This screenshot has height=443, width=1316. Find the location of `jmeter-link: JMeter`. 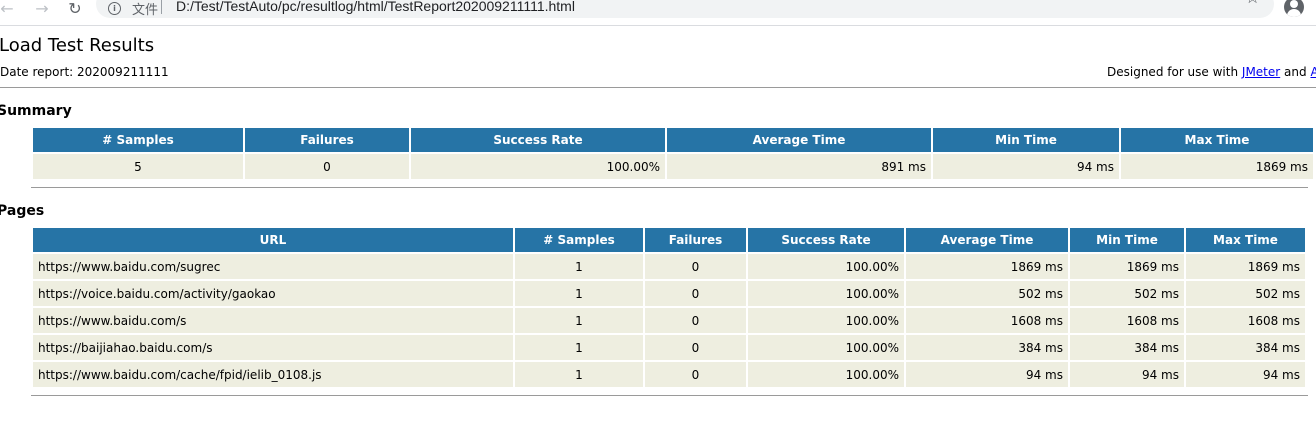

jmeter-link: JMeter is located at coordinates (1261, 72).